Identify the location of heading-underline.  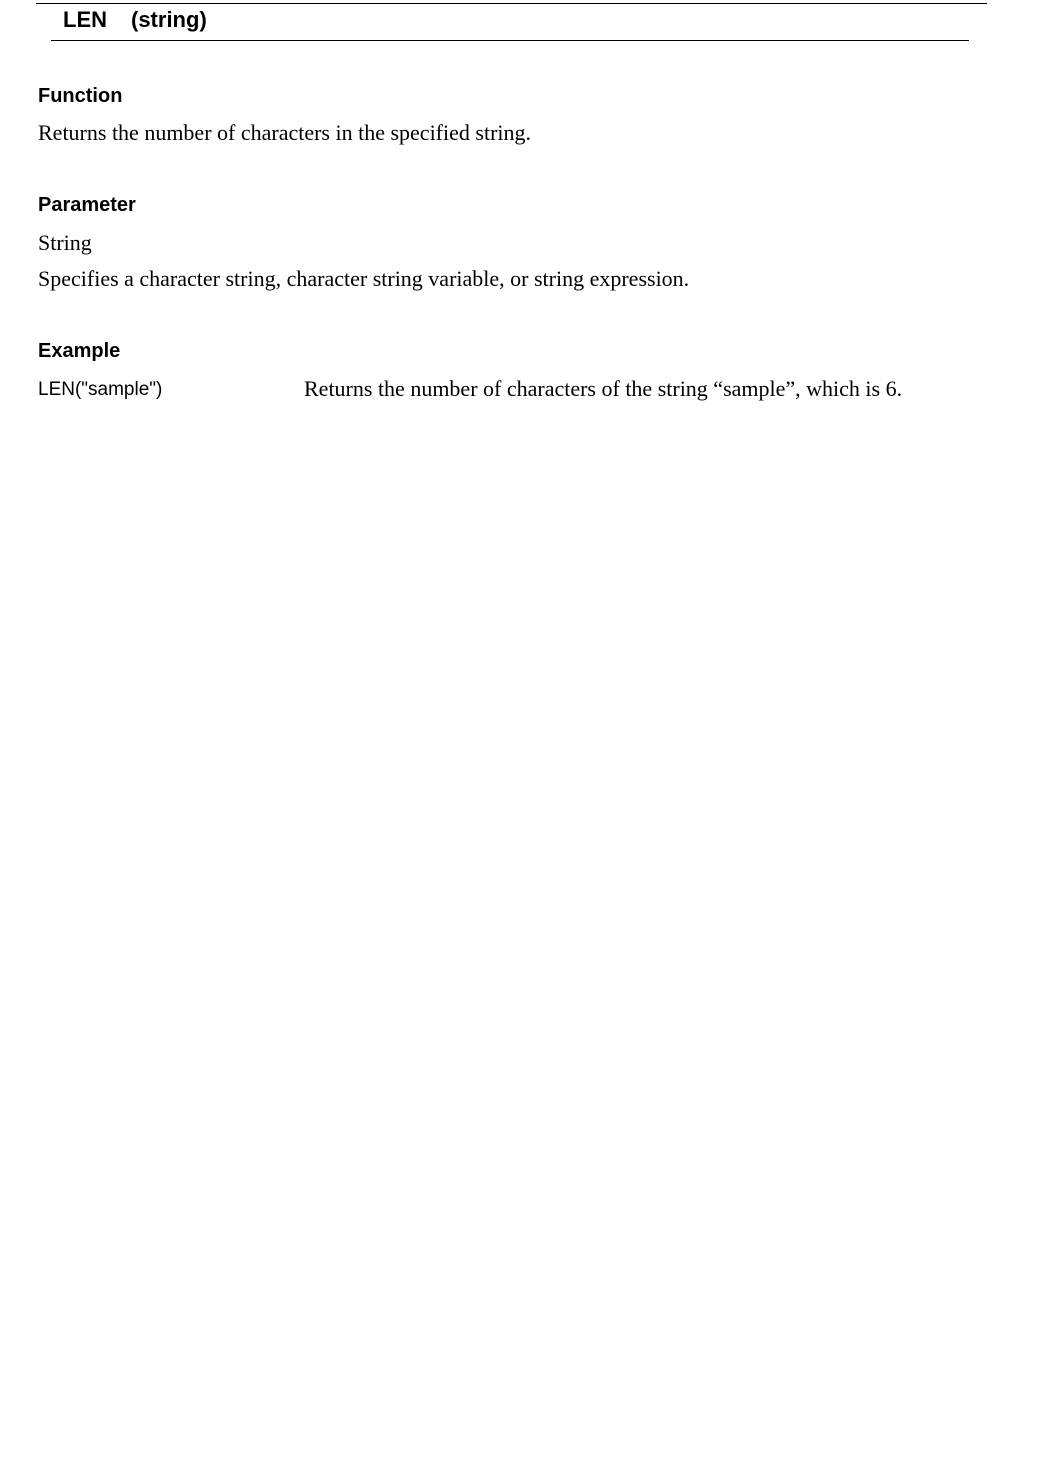
(510, 40).